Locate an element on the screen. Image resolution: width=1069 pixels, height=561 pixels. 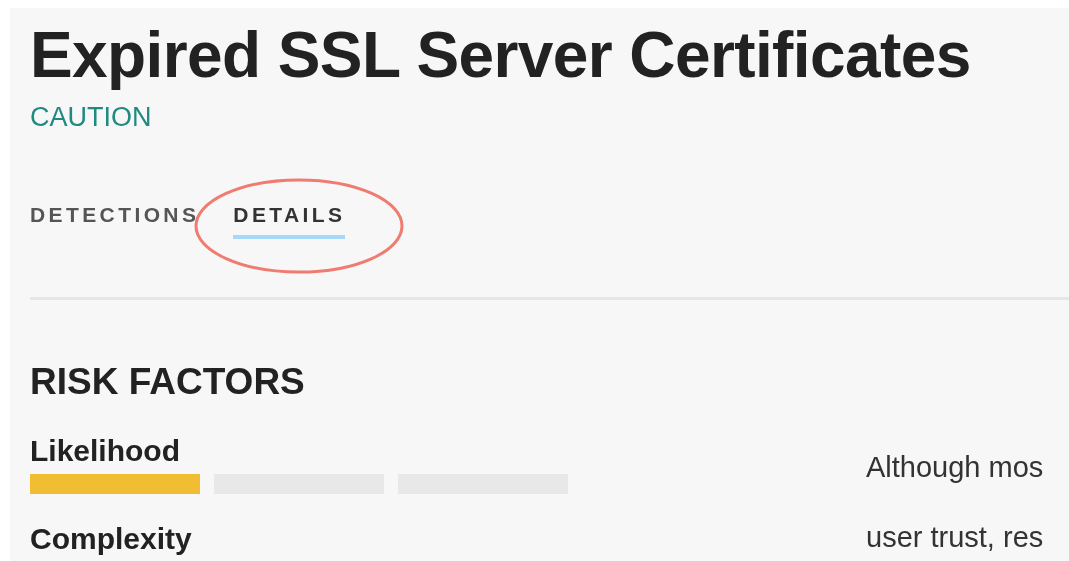
page-title: Expired SSL Server Certificates is located at coordinates (501, 55).